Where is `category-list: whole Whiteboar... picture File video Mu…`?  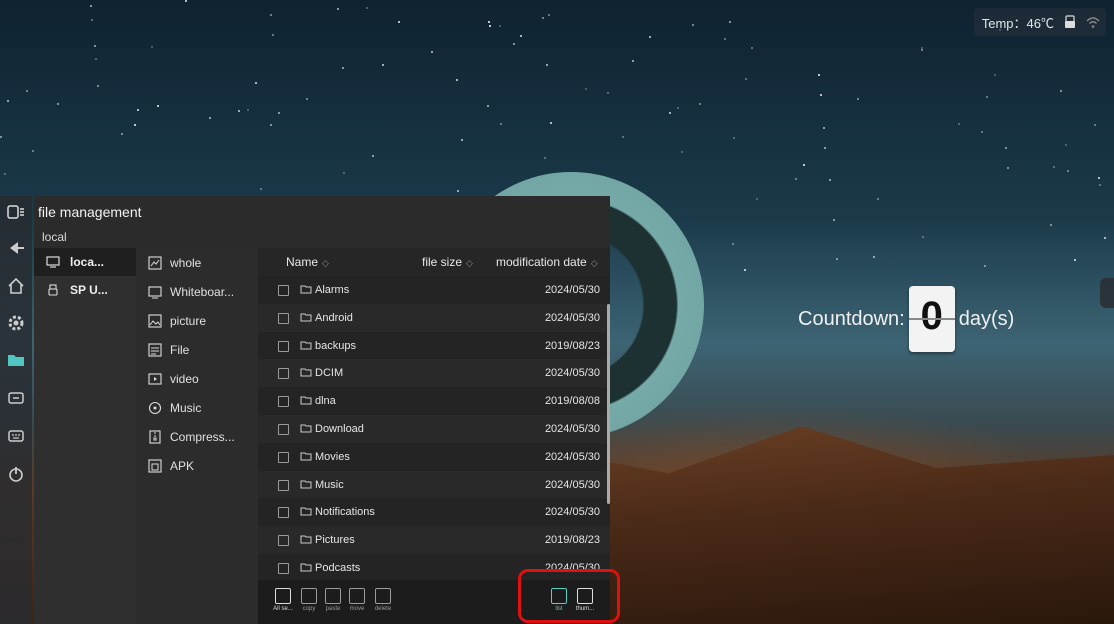 category-list: whole Whiteboar... picture File video Mu… is located at coordinates (197, 436).